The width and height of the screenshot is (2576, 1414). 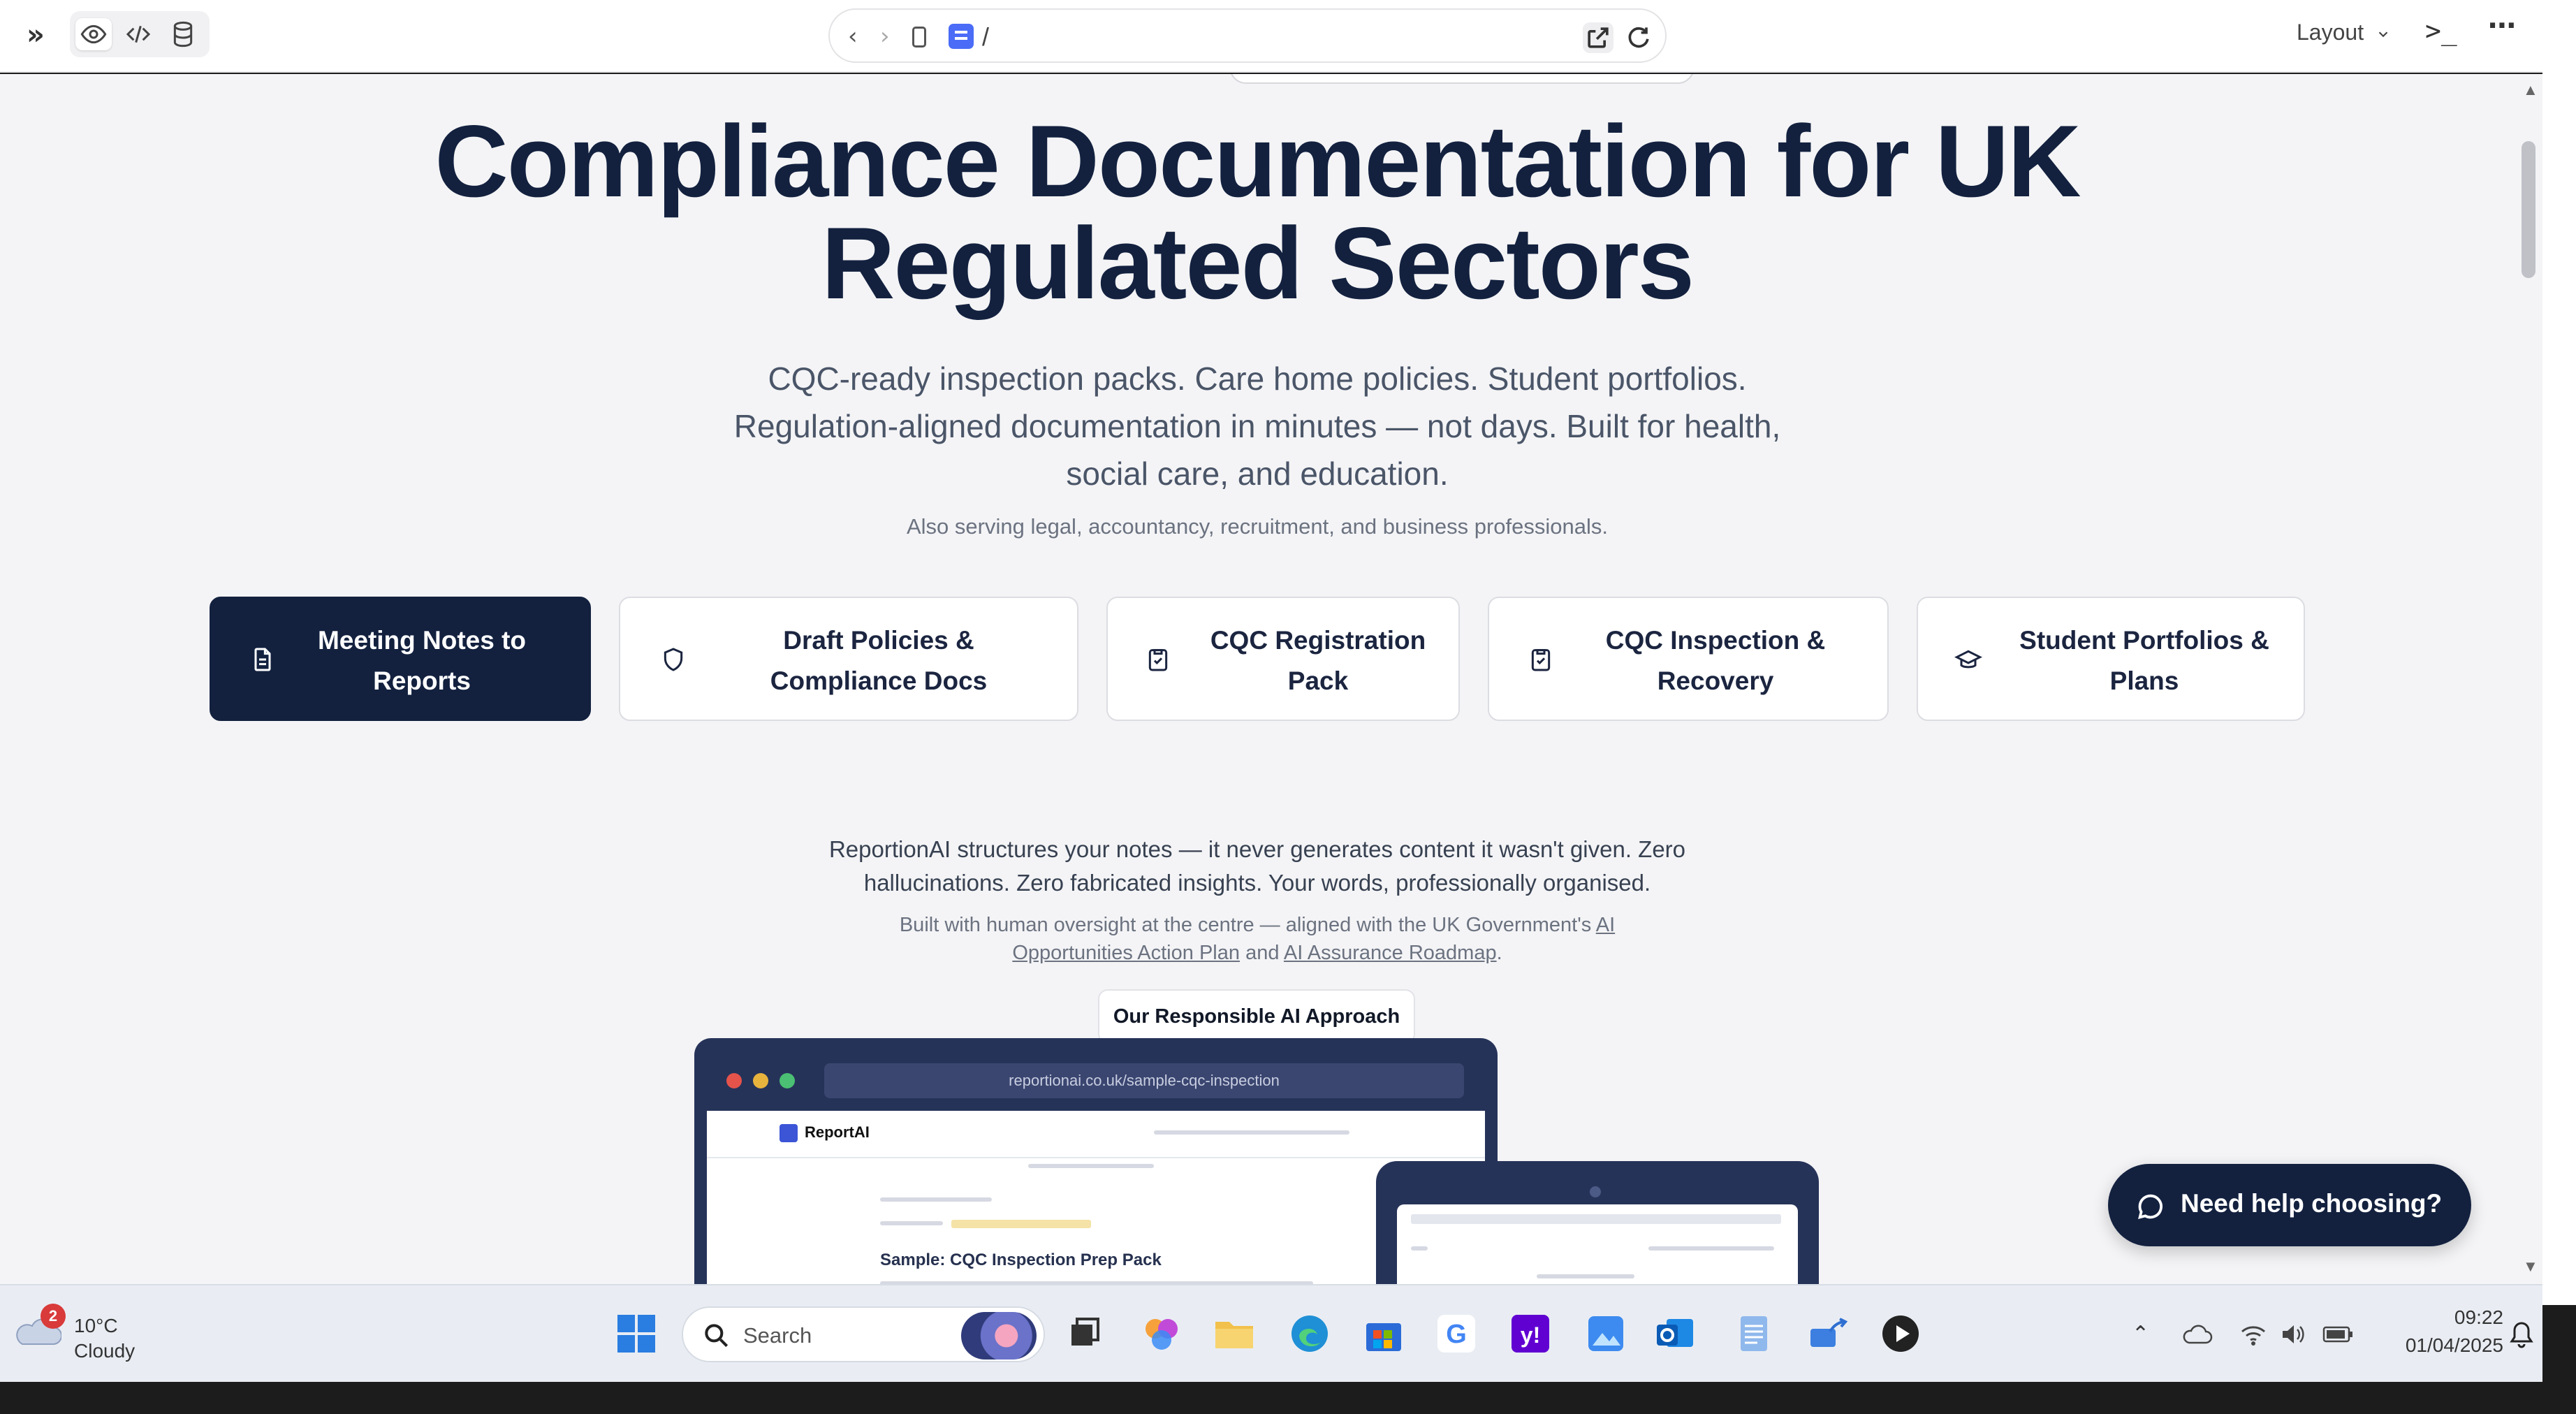 What do you see at coordinates (2253, 1334) in the screenshot?
I see `wifi-icon` at bounding box center [2253, 1334].